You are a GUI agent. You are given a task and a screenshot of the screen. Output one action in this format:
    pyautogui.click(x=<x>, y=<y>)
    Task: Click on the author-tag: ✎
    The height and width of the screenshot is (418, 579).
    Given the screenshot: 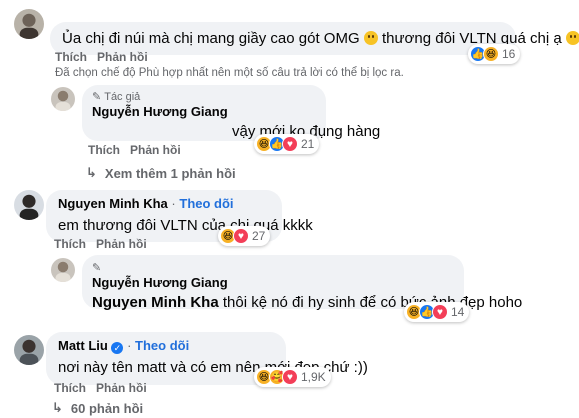 What is the action you would take?
    pyautogui.click(x=273, y=268)
    